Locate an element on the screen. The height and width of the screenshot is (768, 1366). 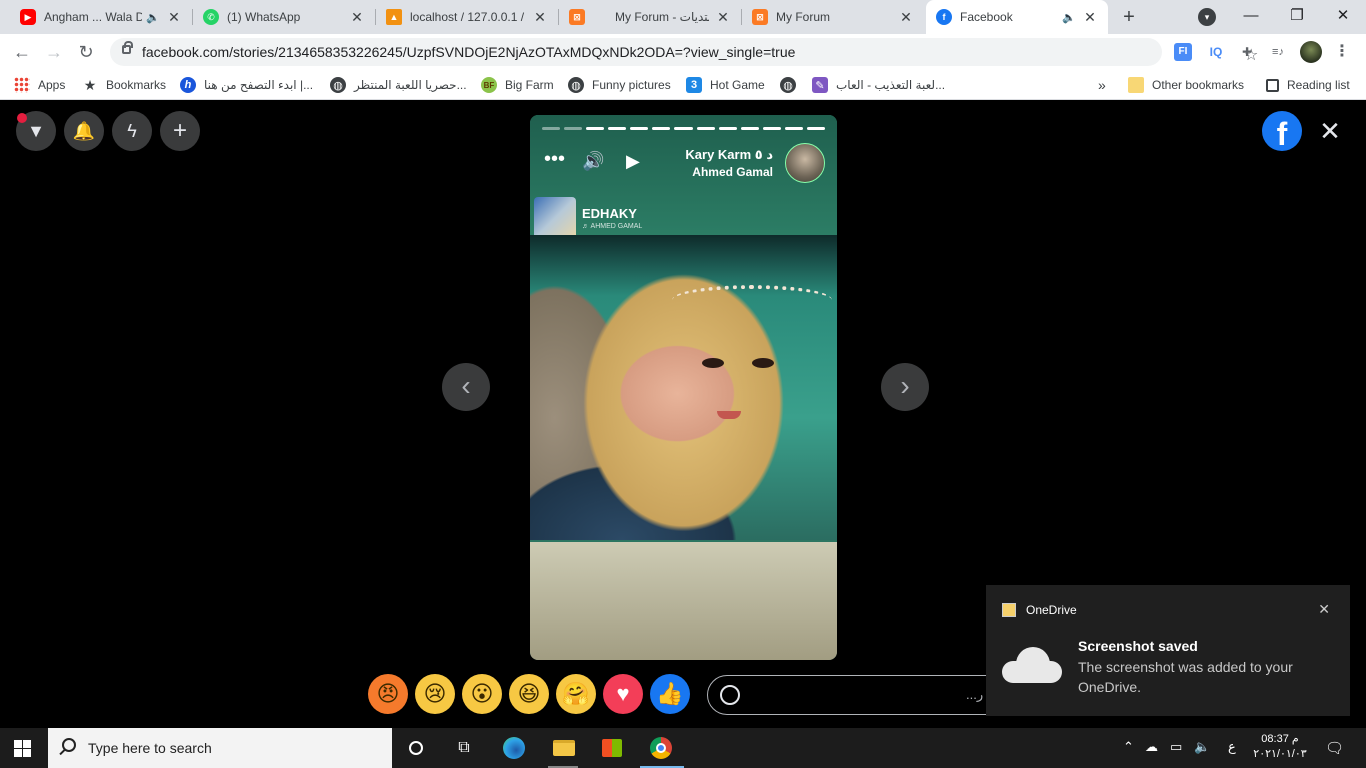
story-photo is located at coordinates (683, 387).